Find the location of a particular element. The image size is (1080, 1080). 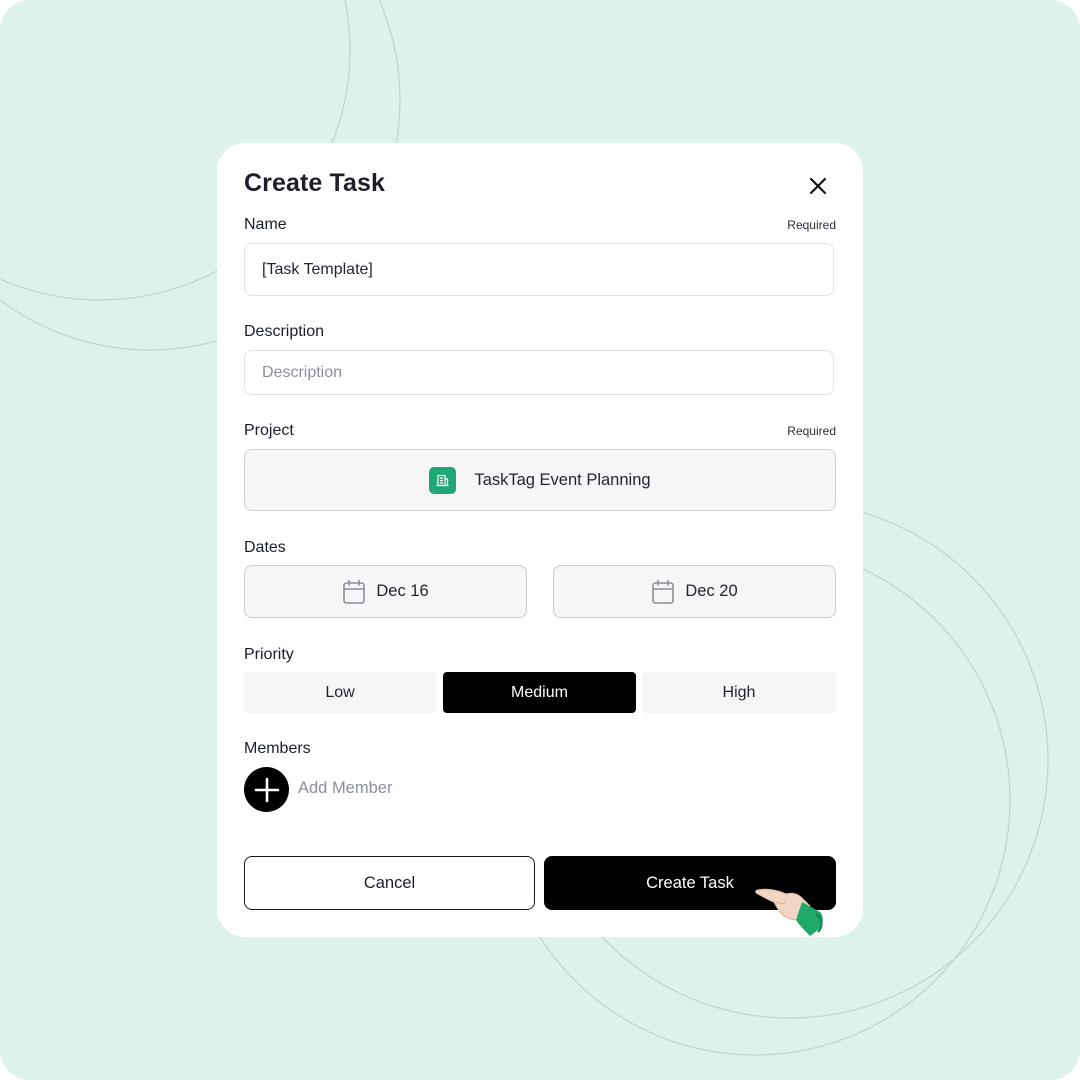

plus-icon is located at coordinates (266, 789).